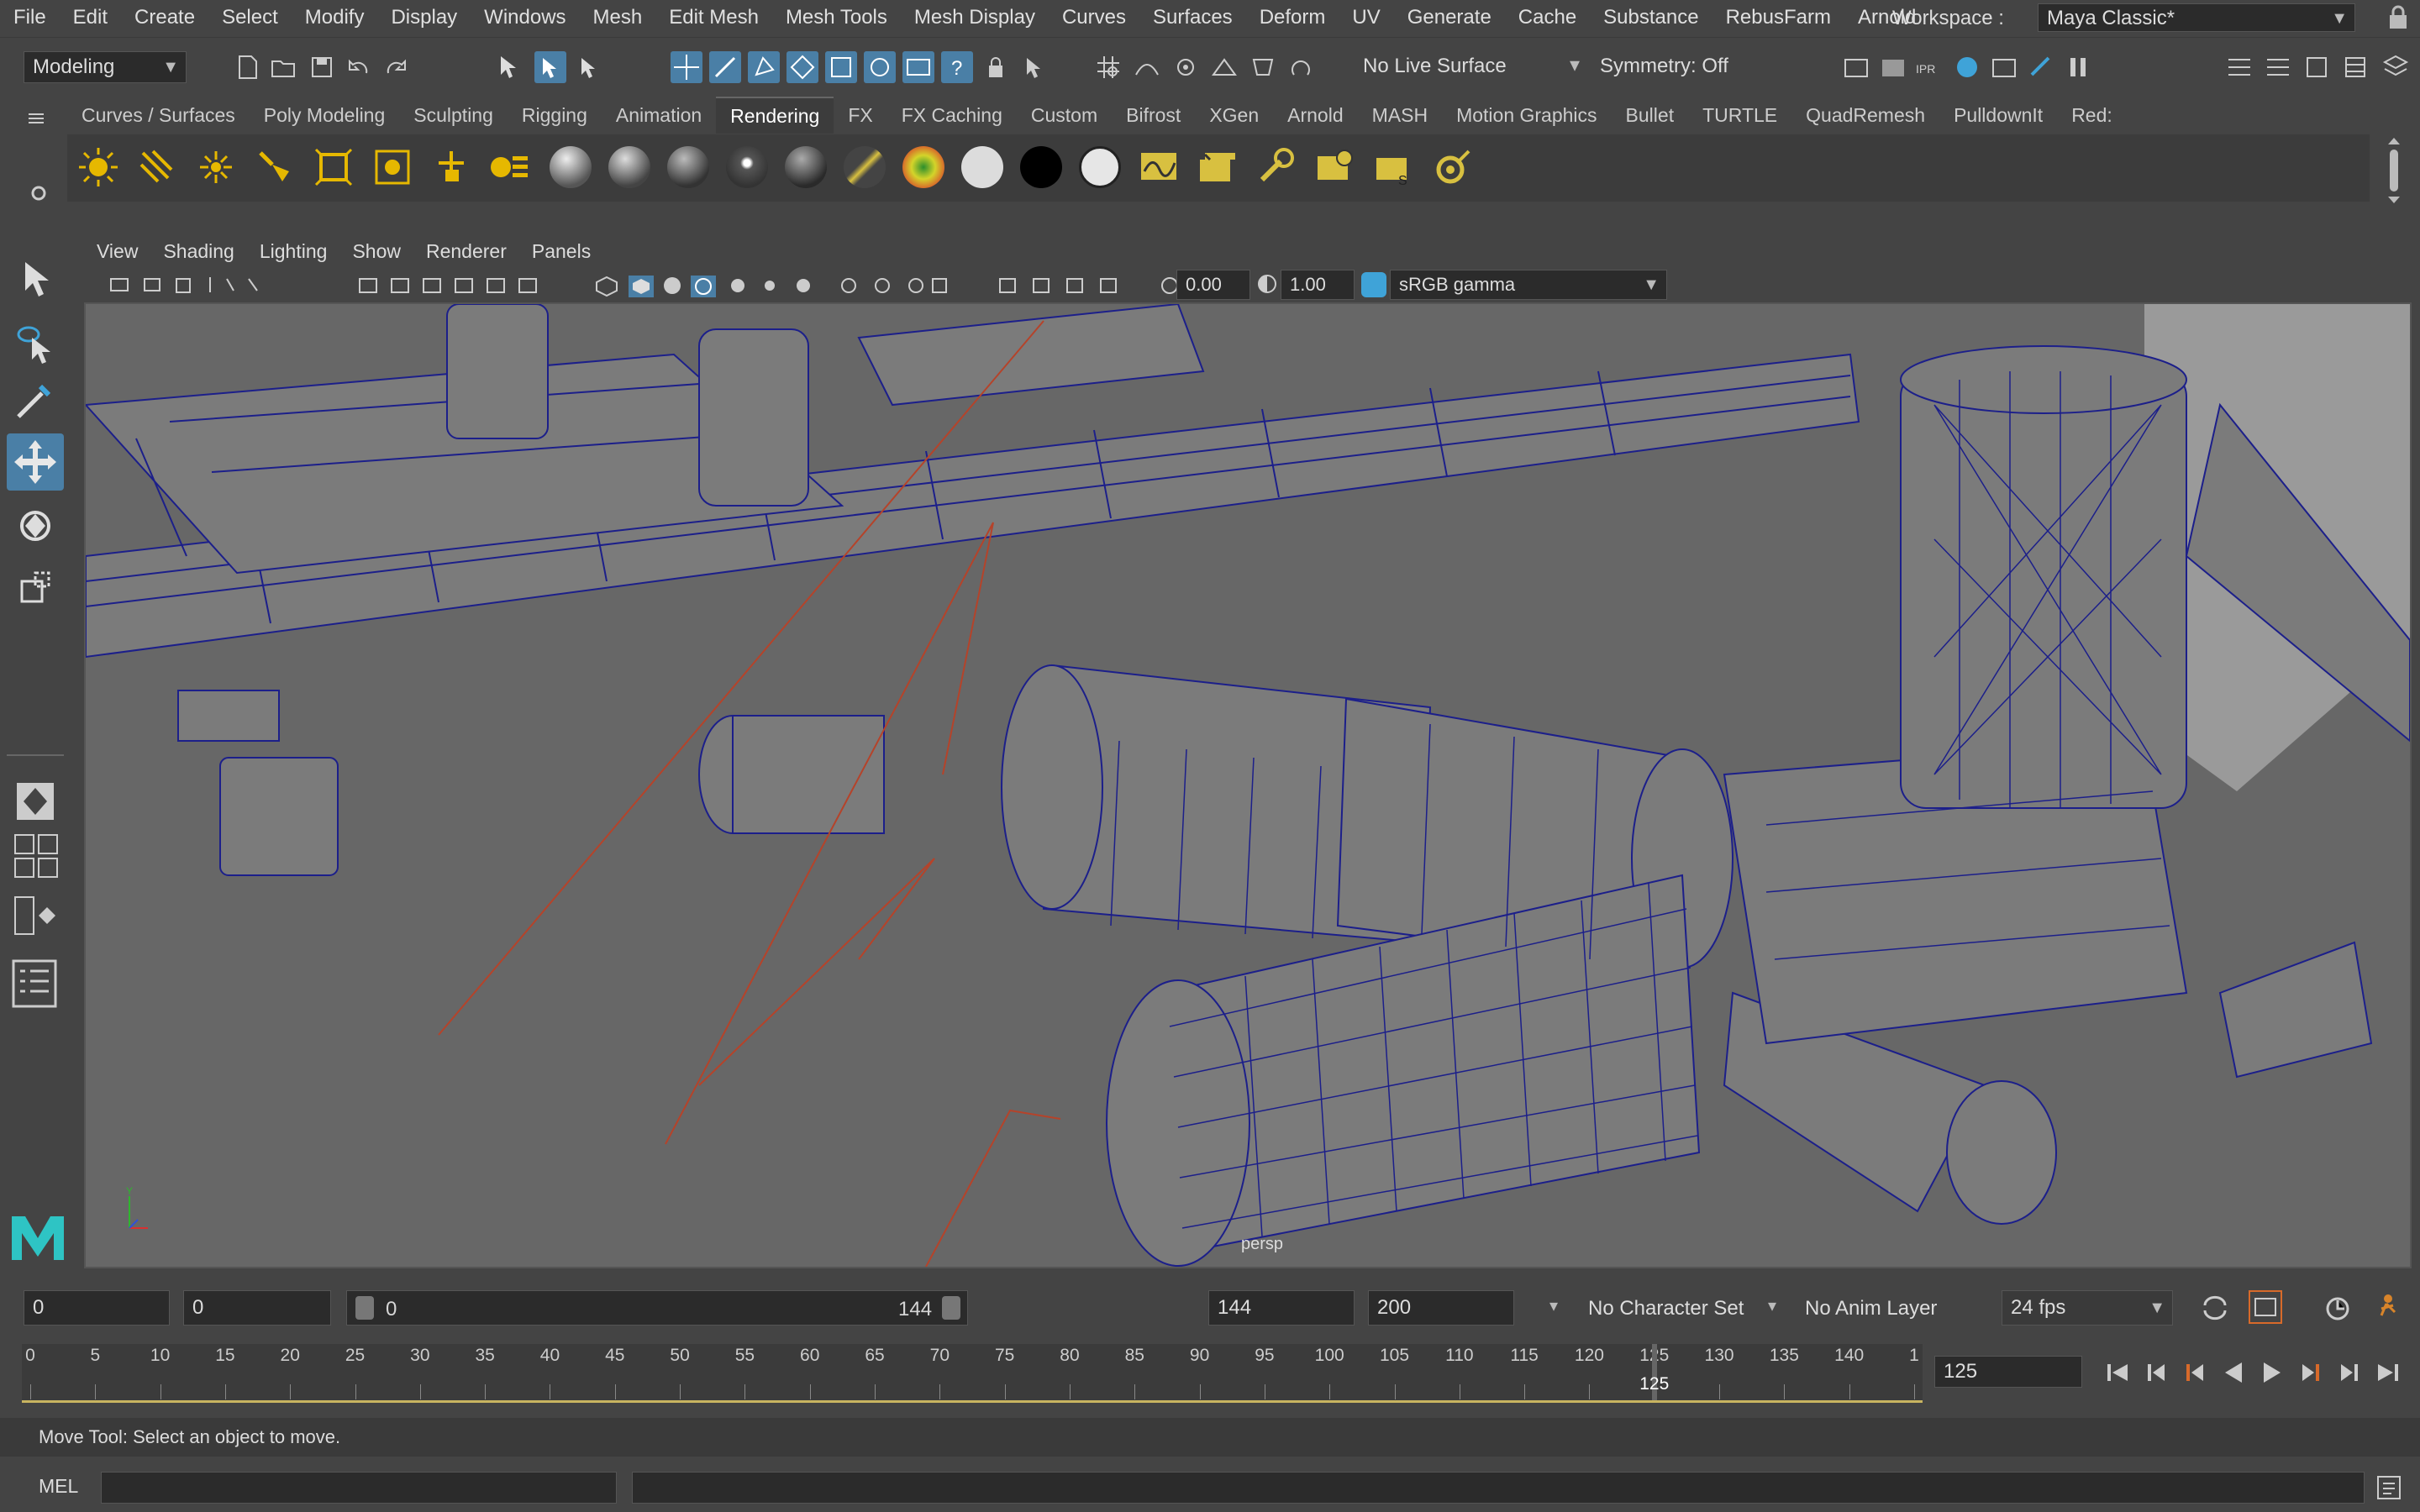 Image resolution: width=2420 pixels, height=1512 pixels. What do you see at coordinates (747, 167) in the screenshot?
I see `phong-e-material-icon` at bounding box center [747, 167].